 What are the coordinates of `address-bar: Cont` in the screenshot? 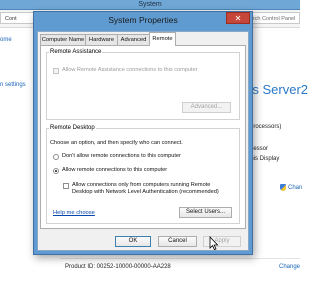 It's located at (17, 18).